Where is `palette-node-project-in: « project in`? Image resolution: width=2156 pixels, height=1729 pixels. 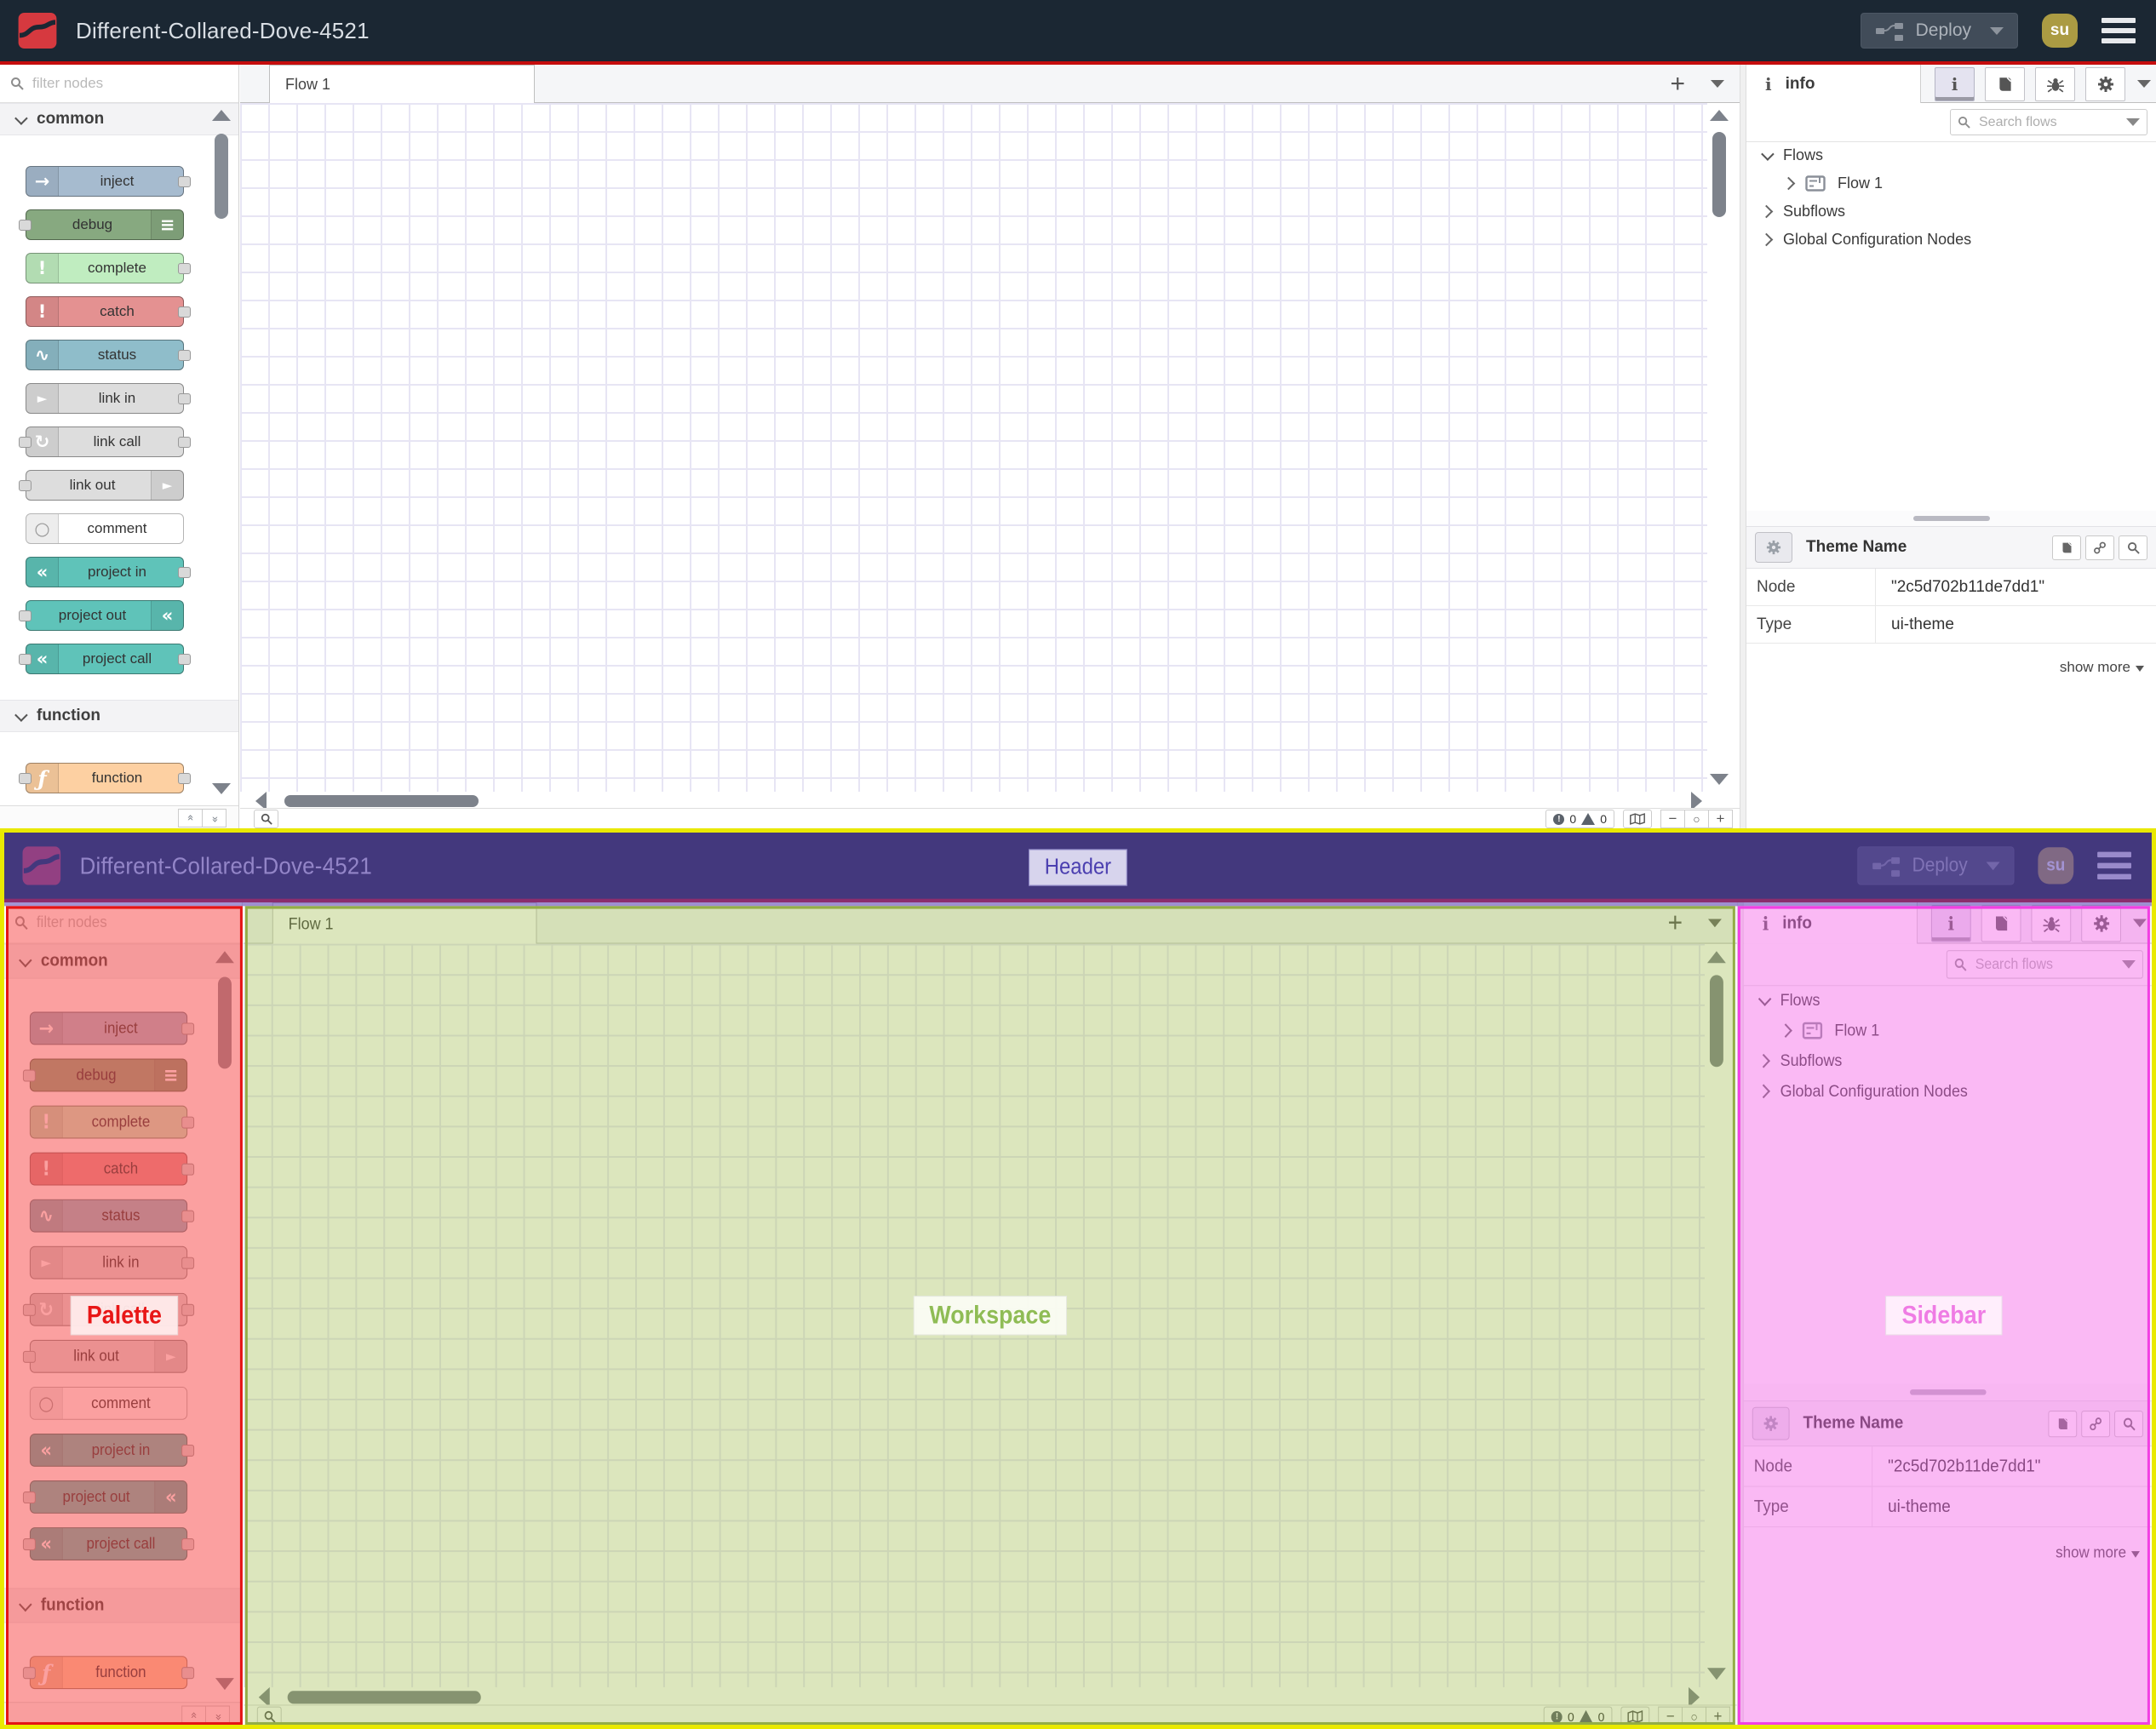 palette-node-project-in: « project in is located at coordinates (108, 572).